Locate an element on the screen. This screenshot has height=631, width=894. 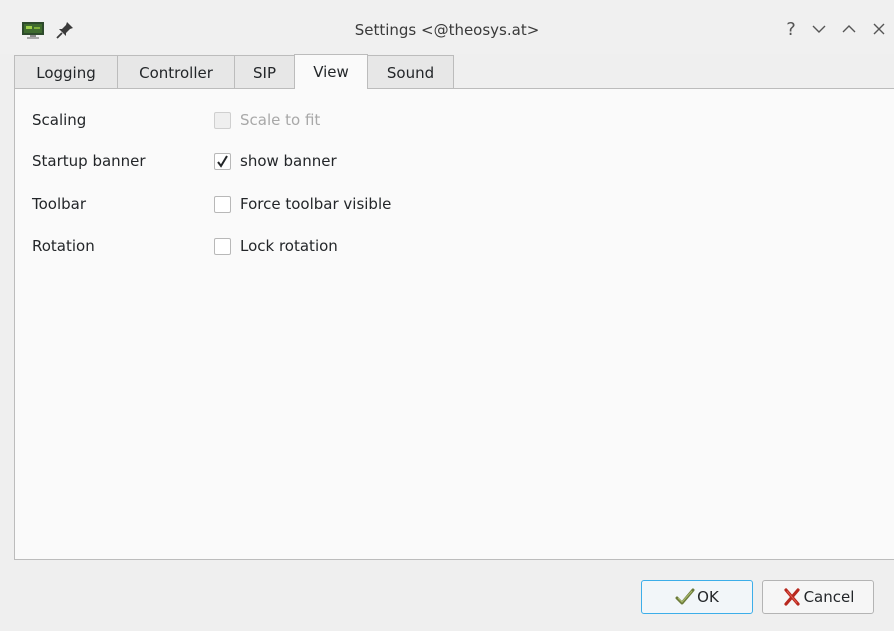
scale-to-fit-label: Scale to fit is located at coordinates (280, 120).